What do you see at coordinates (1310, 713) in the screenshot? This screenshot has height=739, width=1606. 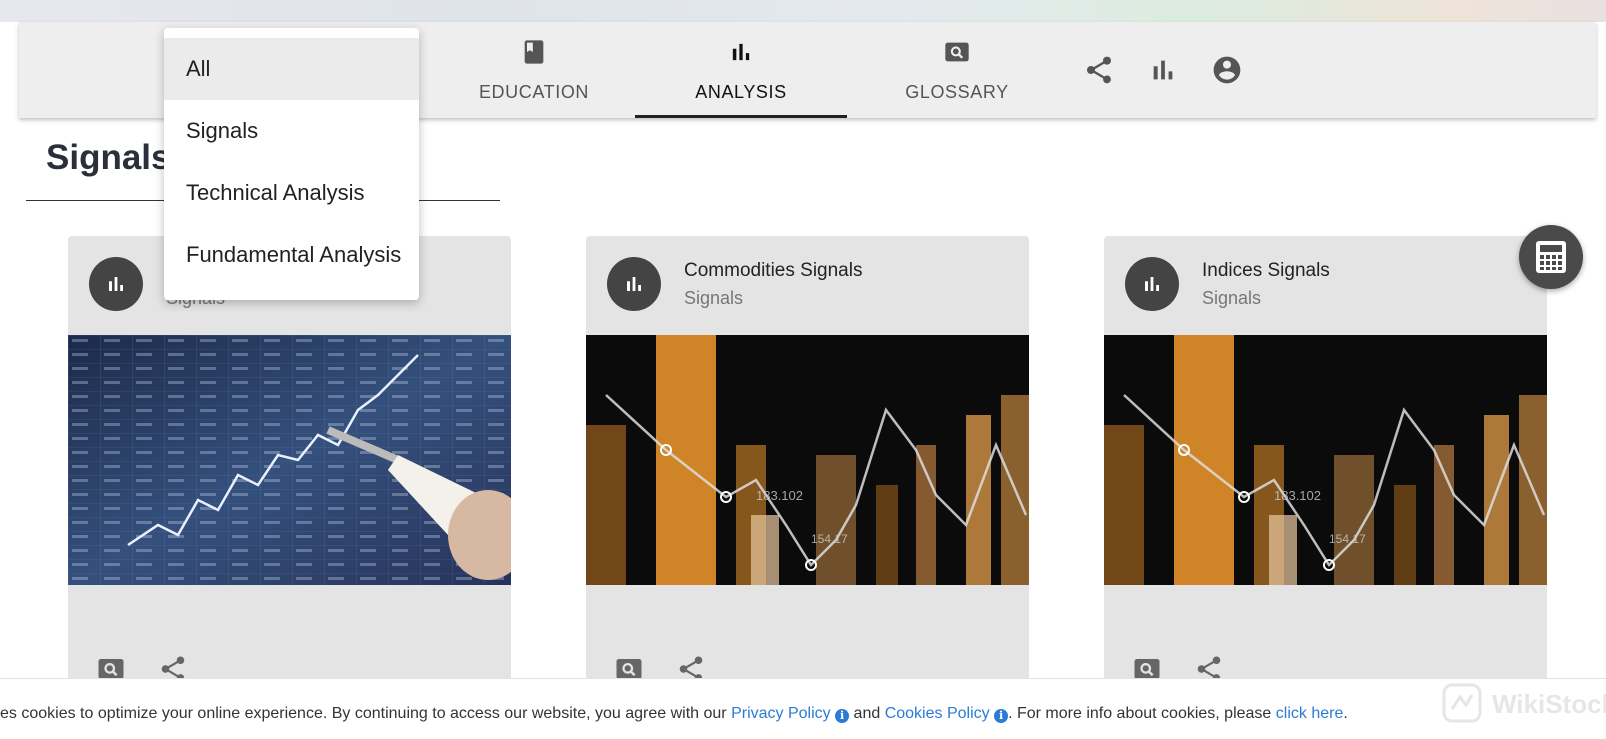 I see `click-here-link: click here` at bounding box center [1310, 713].